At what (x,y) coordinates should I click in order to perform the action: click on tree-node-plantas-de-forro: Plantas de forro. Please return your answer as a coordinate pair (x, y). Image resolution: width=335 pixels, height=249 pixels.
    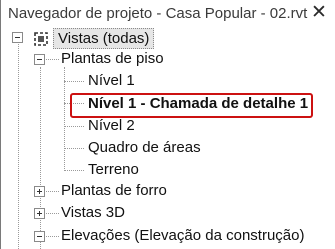
    Looking at the image, I should click on (114, 190).